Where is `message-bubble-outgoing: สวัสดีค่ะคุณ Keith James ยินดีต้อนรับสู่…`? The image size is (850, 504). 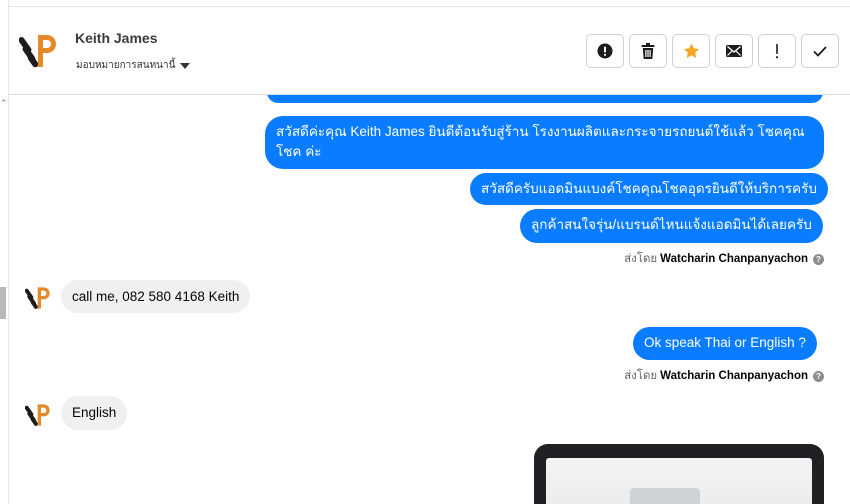
message-bubble-outgoing: สวัสดีค่ะคุณ Keith James ยินดีต้อนรับสู่… is located at coordinates (544, 142).